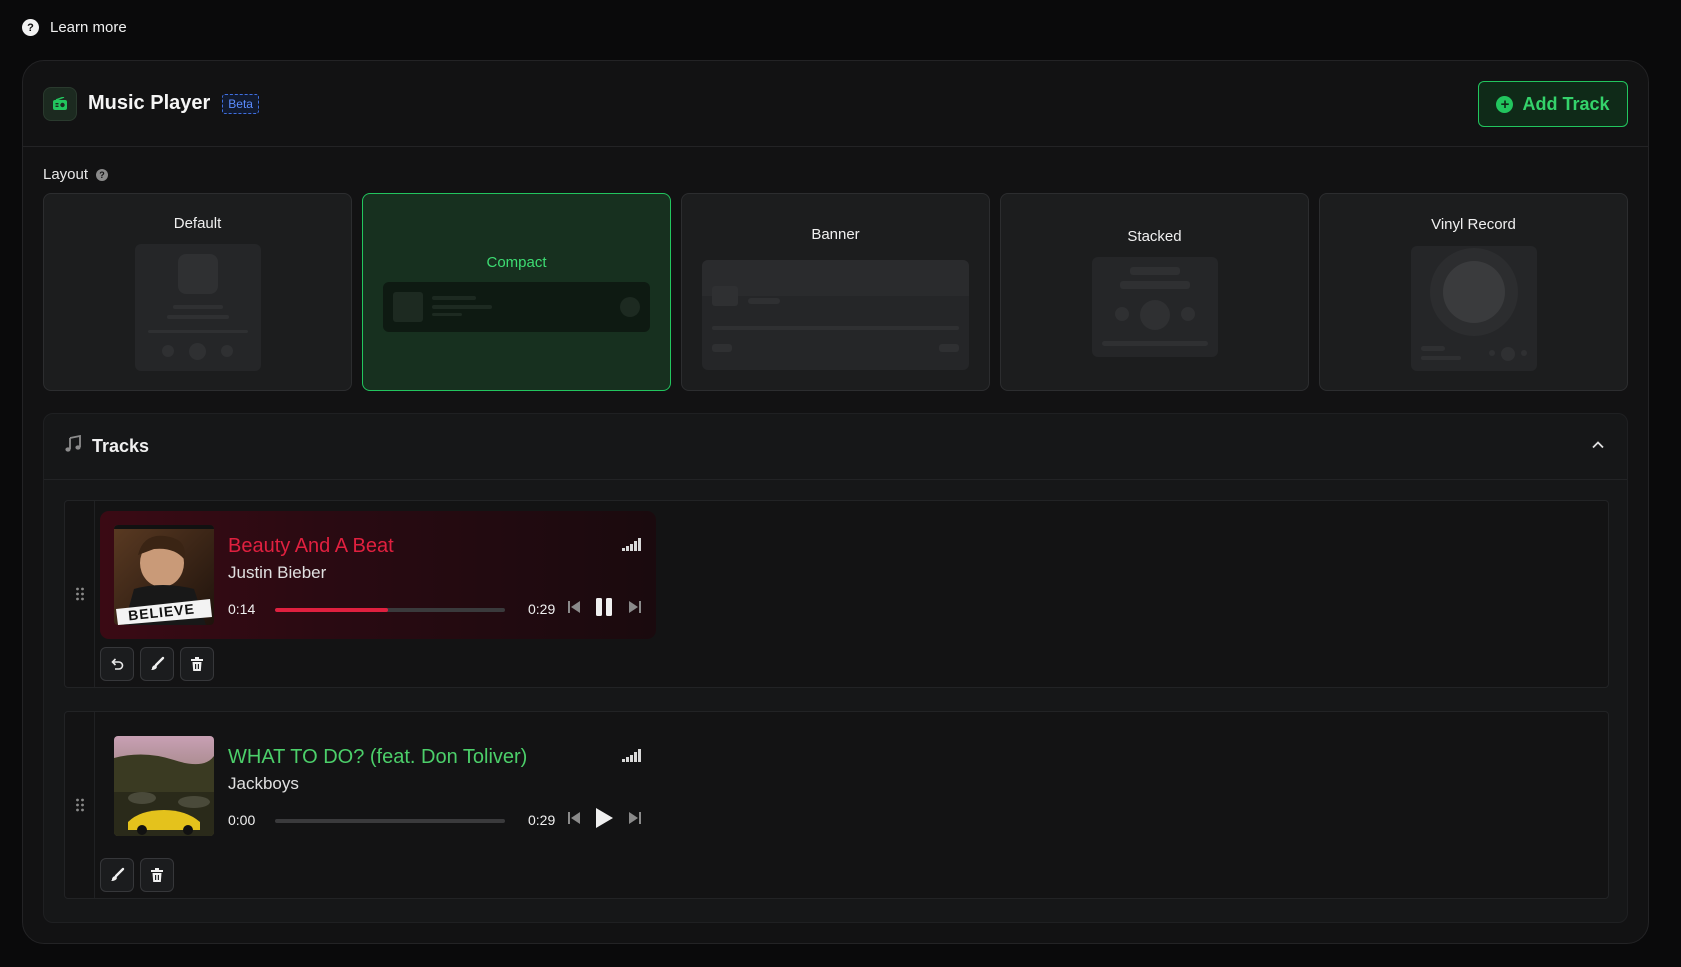  Describe the element at coordinates (1505, 104) in the screenshot. I see `plus-circle-icon: +` at that location.